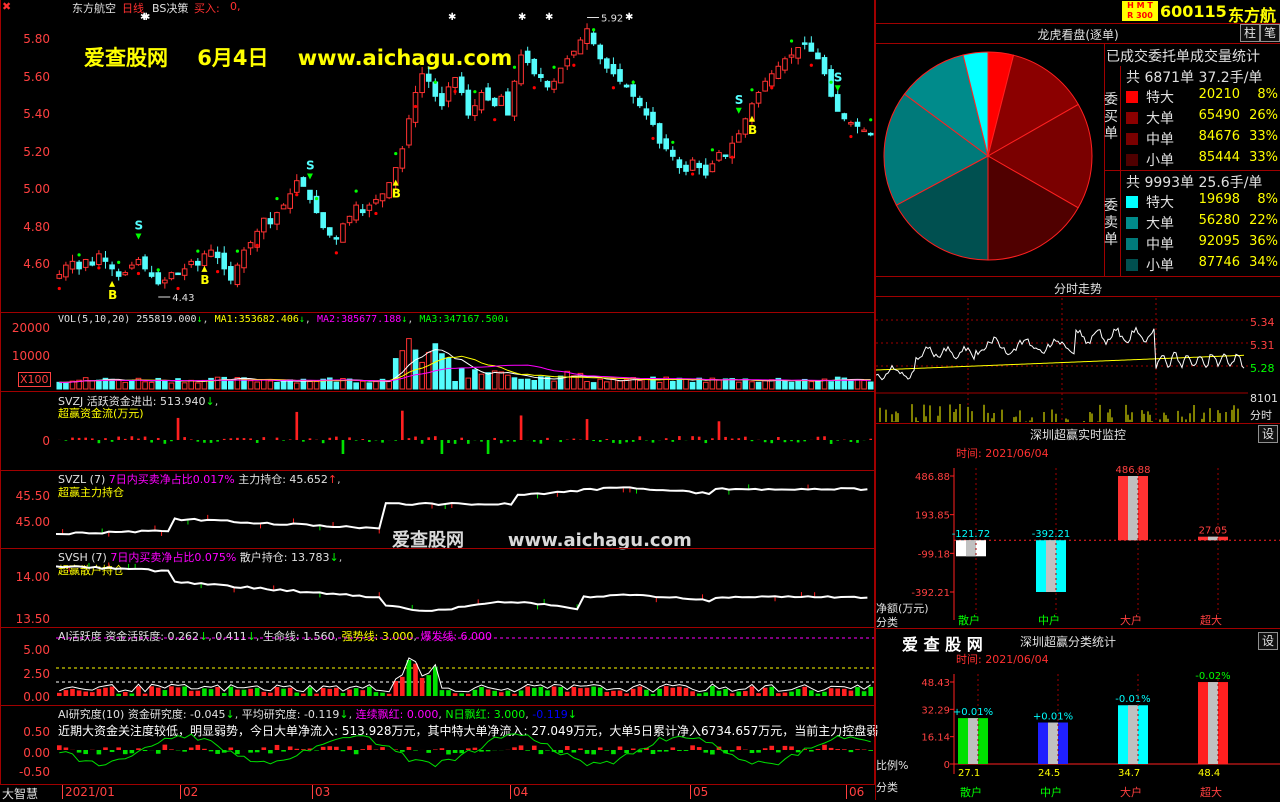 The height and width of the screenshot is (802, 1280). What do you see at coordinates (1270, 33) in the screenshot?
I see `bi-button: 笔` at bounding box center [1270, 33].